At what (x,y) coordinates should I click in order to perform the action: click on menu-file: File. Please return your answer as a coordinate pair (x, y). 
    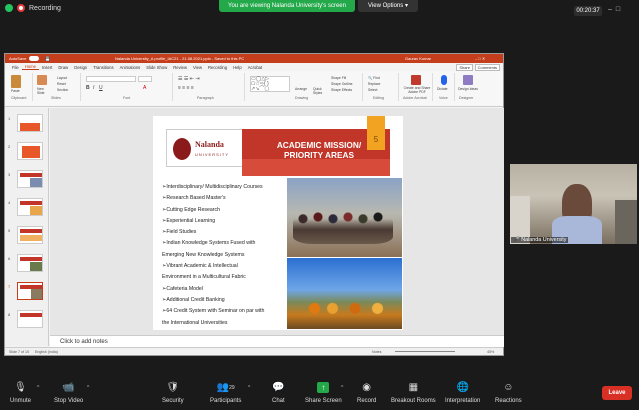
    Looking at the image, I should click on (15, 67).